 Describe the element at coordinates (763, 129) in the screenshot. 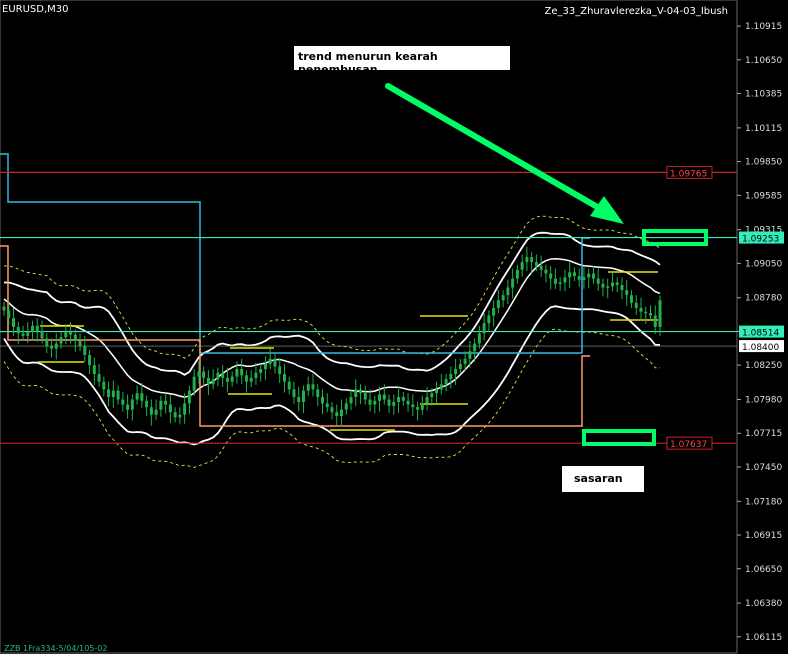

I see `tick-label-3: 1.10115` at that location.